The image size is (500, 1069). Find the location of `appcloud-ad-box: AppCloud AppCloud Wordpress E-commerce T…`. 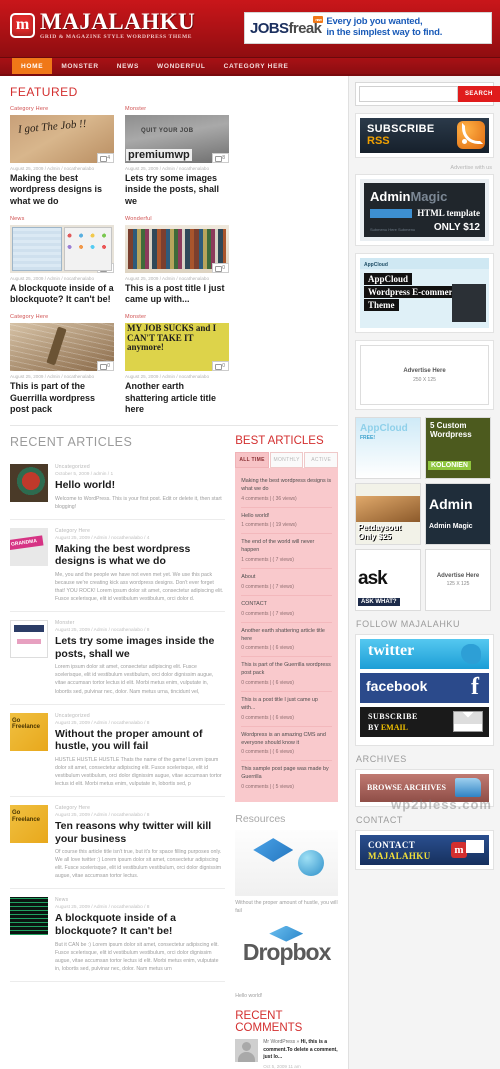

appcloud-ad-box: AppCloud AppCloud Wordpress E-commerce T… is located at coordinates (424, 293).